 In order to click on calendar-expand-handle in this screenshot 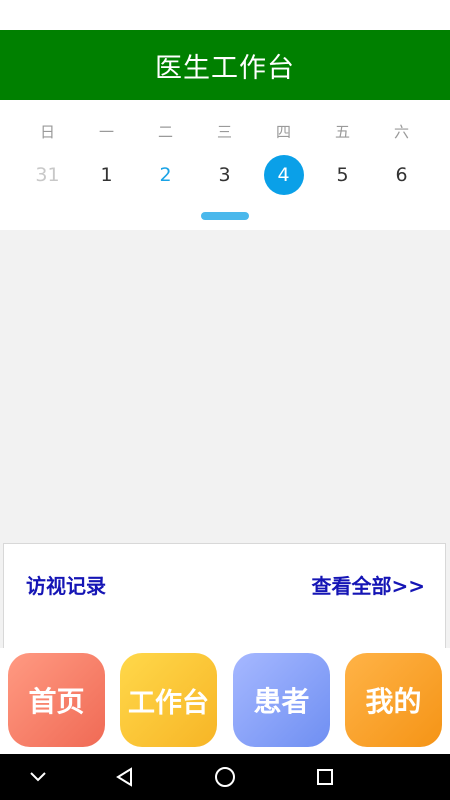, I will do `click(225, 216)`.